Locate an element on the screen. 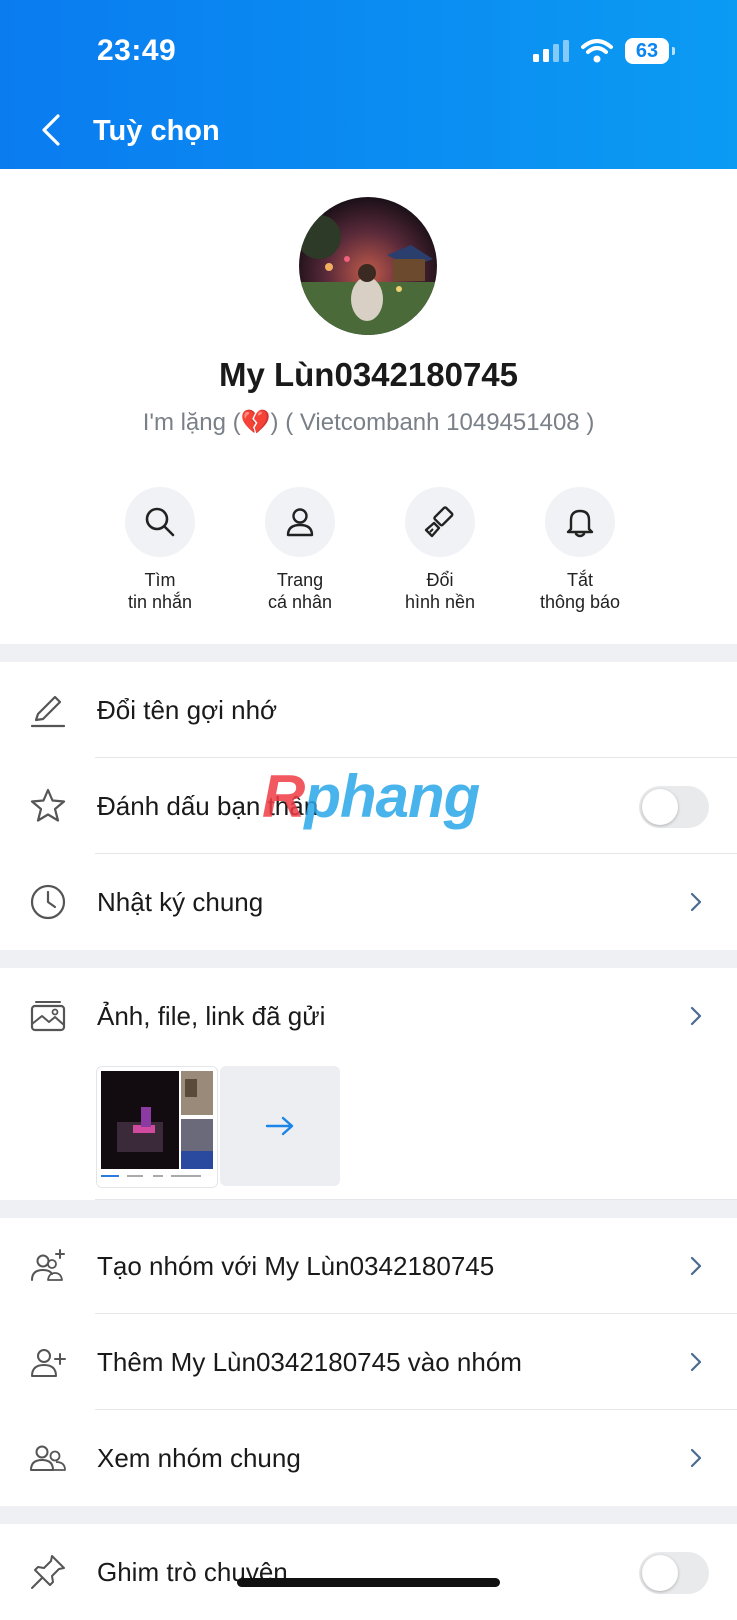 This screenshot has width=737, height=1620. status-suffix: ) ( Vietcombanh 1049451408 ) is located at coordinates (432, 422).